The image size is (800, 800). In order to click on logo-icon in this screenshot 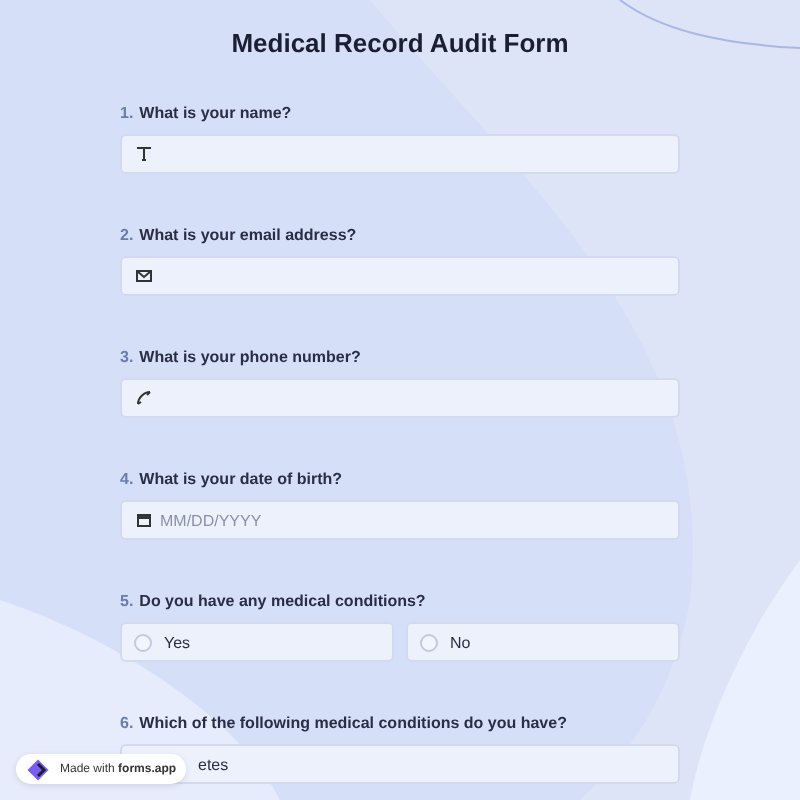, I will do `click(38, 769)`.